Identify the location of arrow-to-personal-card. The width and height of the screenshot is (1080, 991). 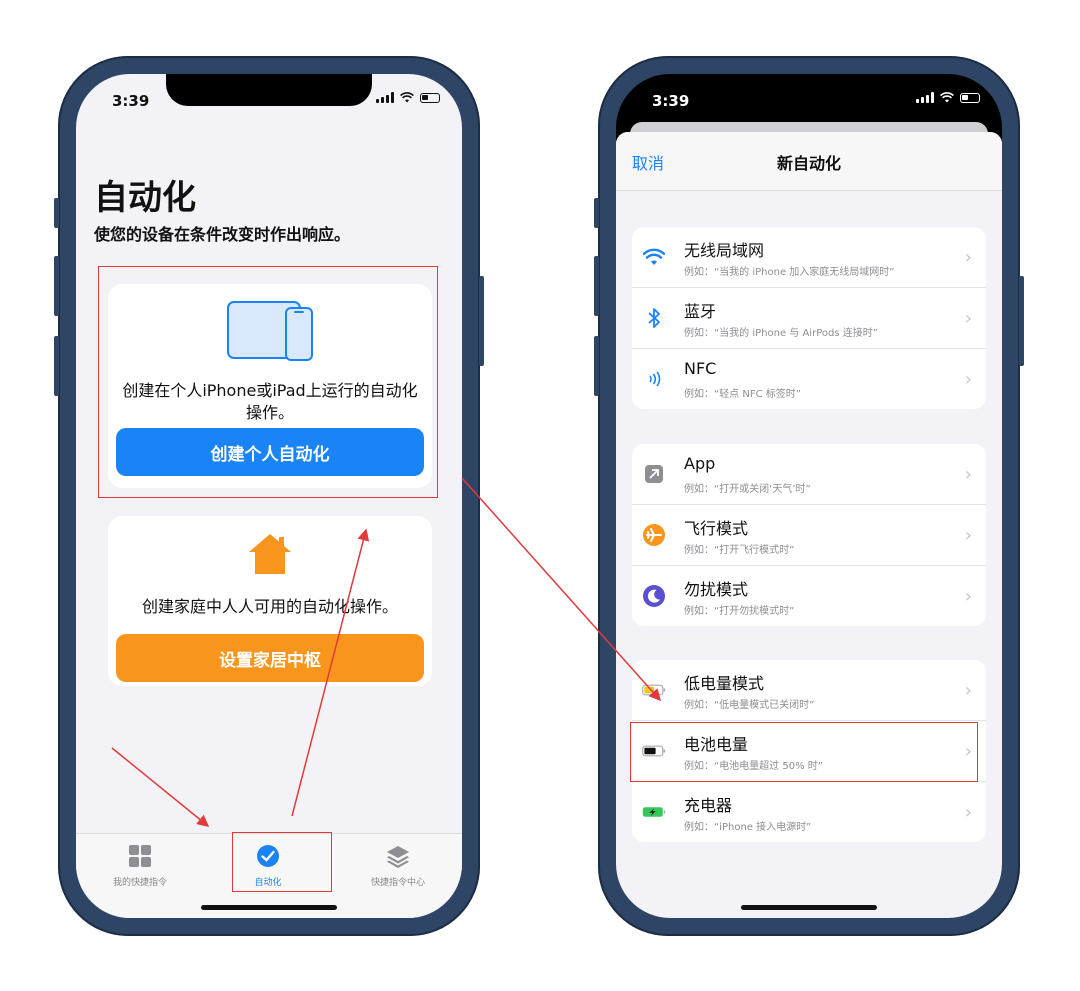
(330, 672).